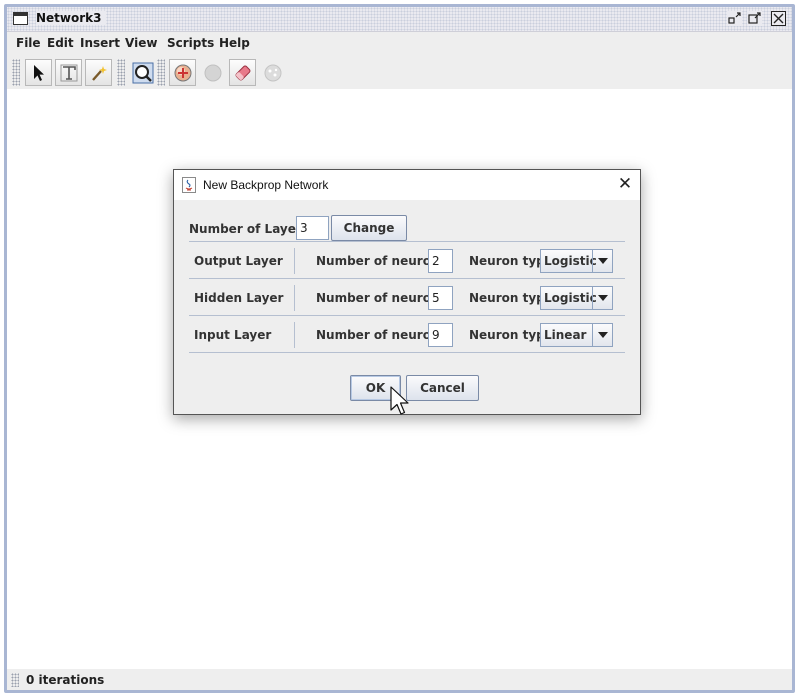 The image size is (799, 697). Describe the element at coordinates (440, 261) in the screenshot. I see `output-neurons-input: 2` at that location.